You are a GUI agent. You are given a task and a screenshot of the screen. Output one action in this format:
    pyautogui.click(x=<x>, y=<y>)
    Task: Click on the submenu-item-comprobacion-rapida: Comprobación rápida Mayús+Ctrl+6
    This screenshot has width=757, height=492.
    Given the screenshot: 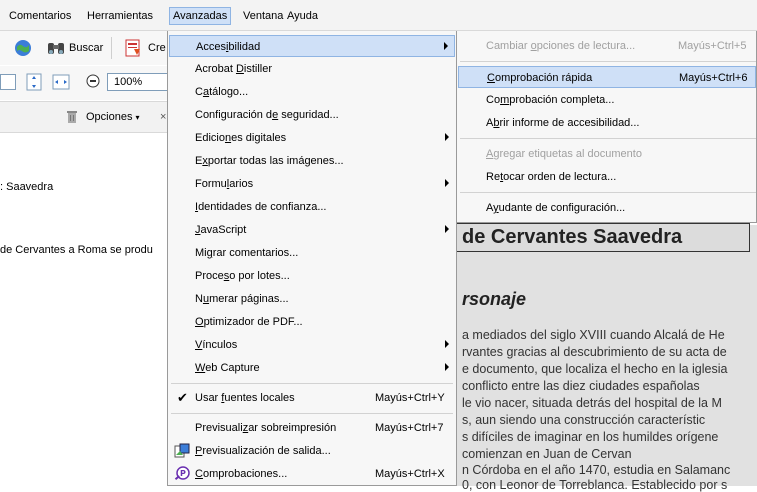 What is the action you would take?
    pyautogui.click(x=607, y=77)
    